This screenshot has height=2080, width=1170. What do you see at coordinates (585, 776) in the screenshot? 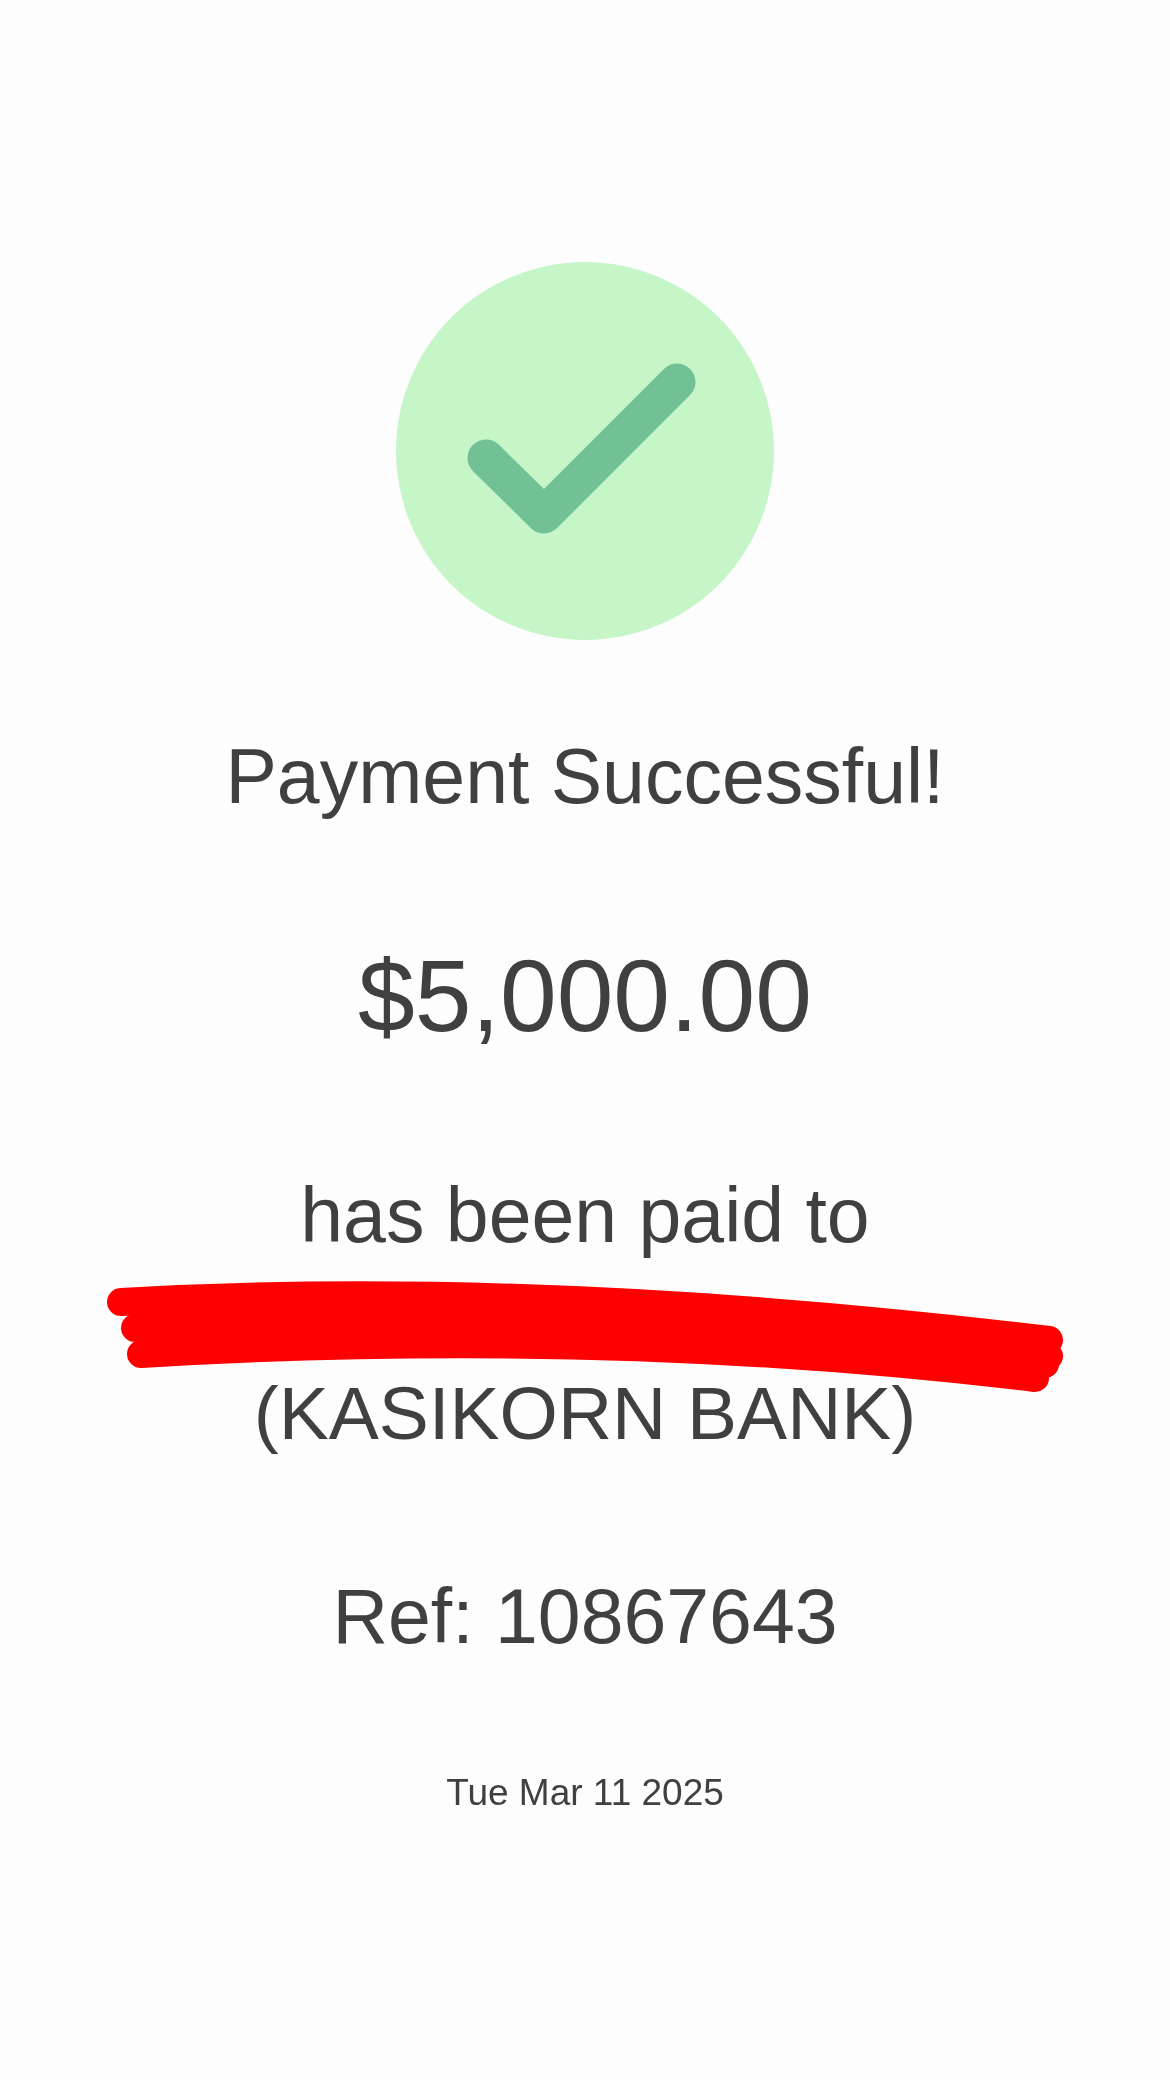
I see `payment-status-title: Payment Successful!` at bounding box center [585, 776].